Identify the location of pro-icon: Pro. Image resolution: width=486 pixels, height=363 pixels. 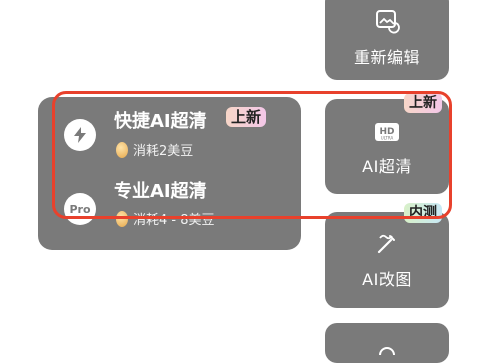
(80, 209).